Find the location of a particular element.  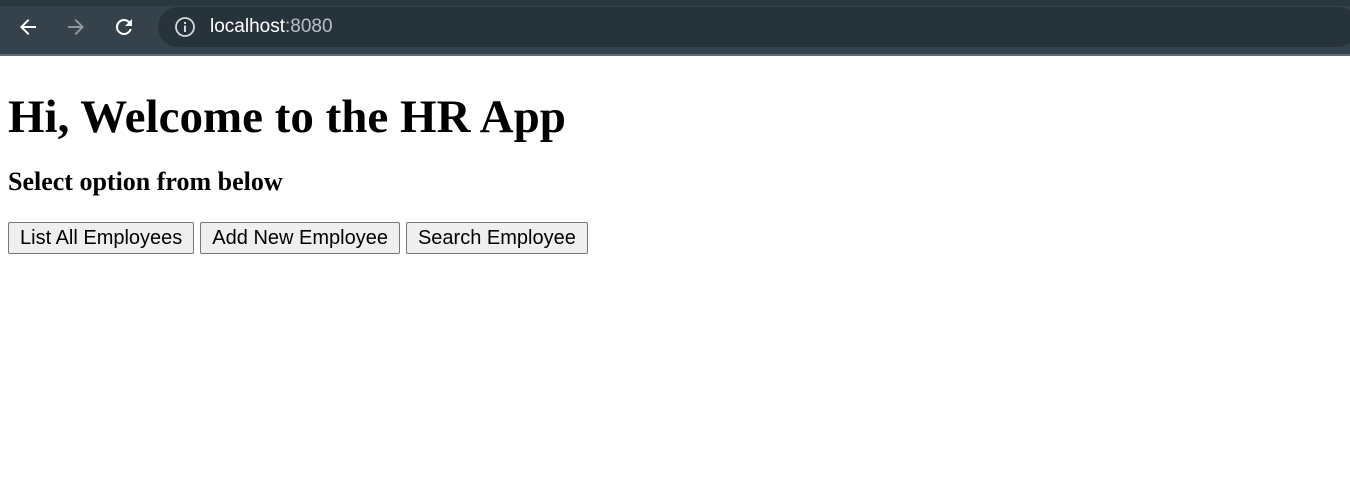

tab-strip is located at coordinates (675, 3).